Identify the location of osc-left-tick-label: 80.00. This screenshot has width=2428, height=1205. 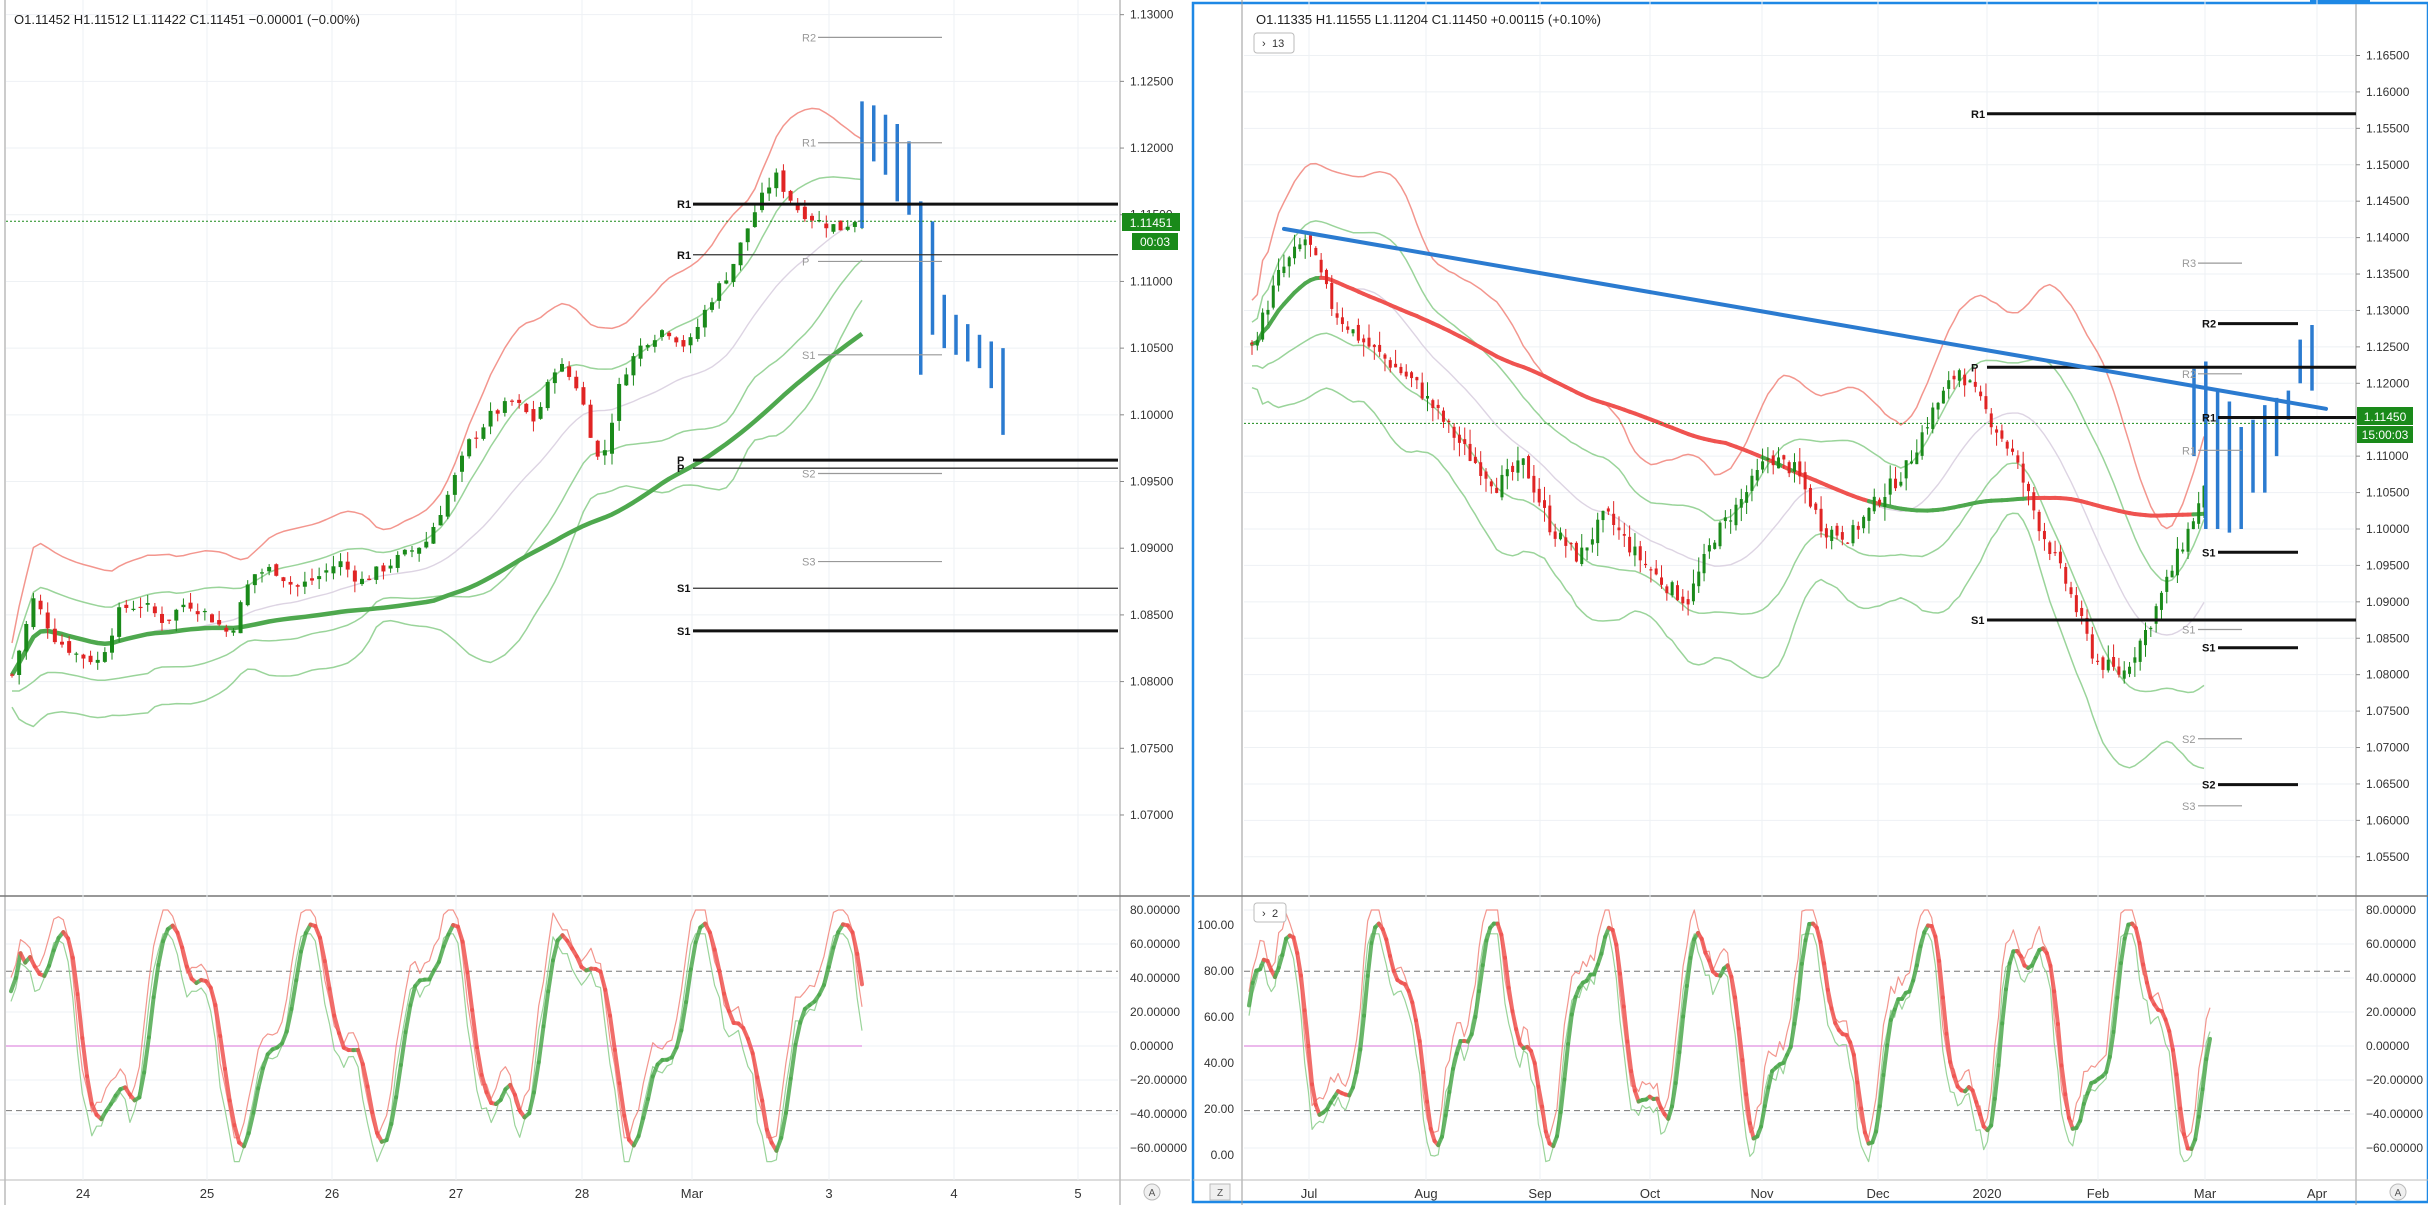
(1219, 971).